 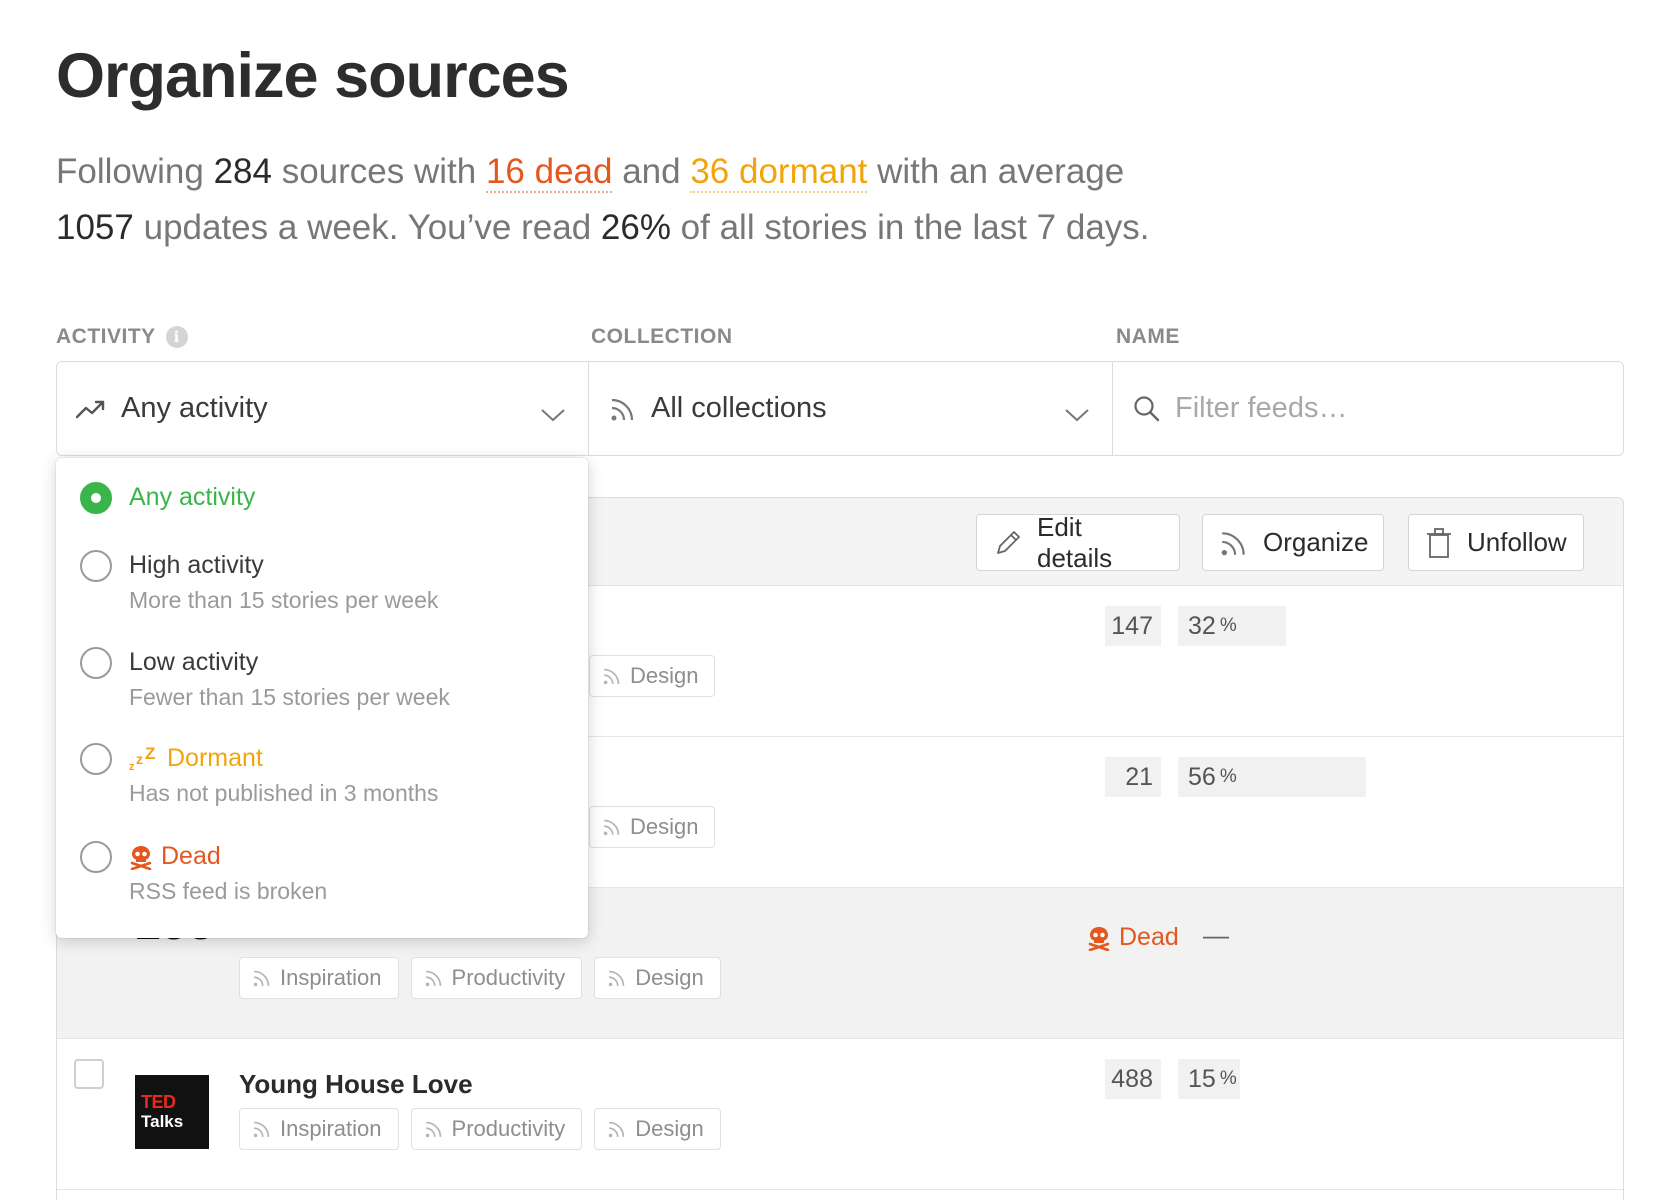 What do you see at coordinates (96, 498) in the screenshot?
I see `radio-selected` at bounding box center [96, 498].